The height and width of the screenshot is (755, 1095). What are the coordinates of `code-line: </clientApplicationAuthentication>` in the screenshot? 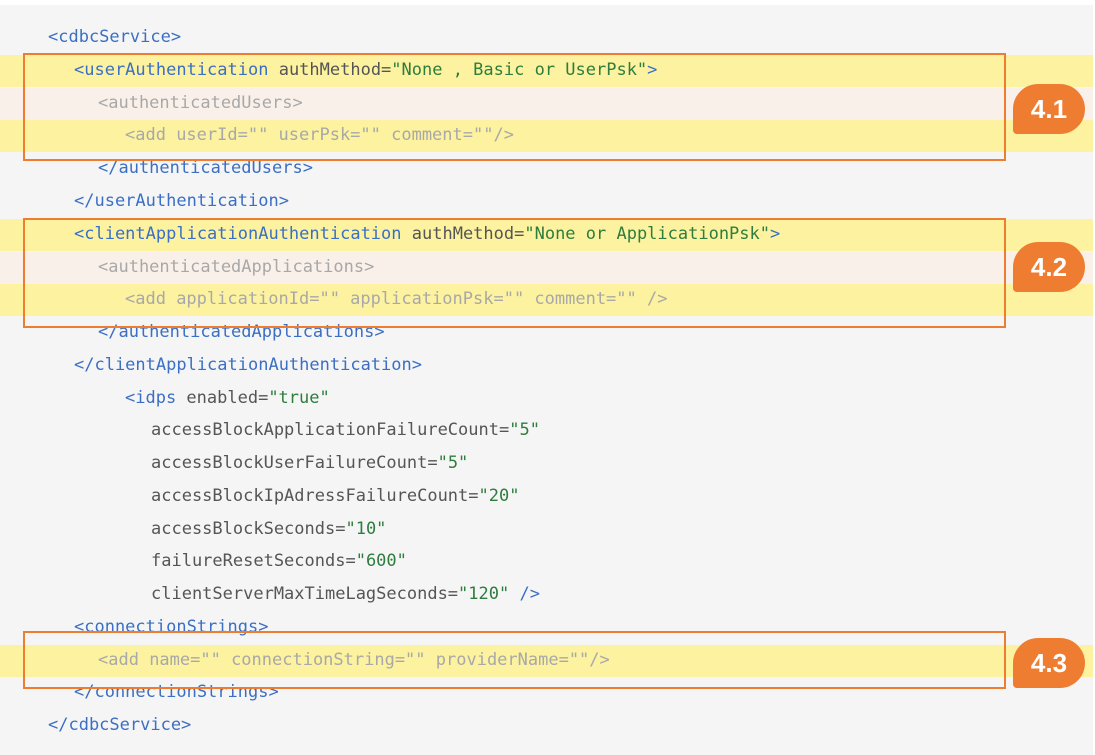 It's located at (248, 365).